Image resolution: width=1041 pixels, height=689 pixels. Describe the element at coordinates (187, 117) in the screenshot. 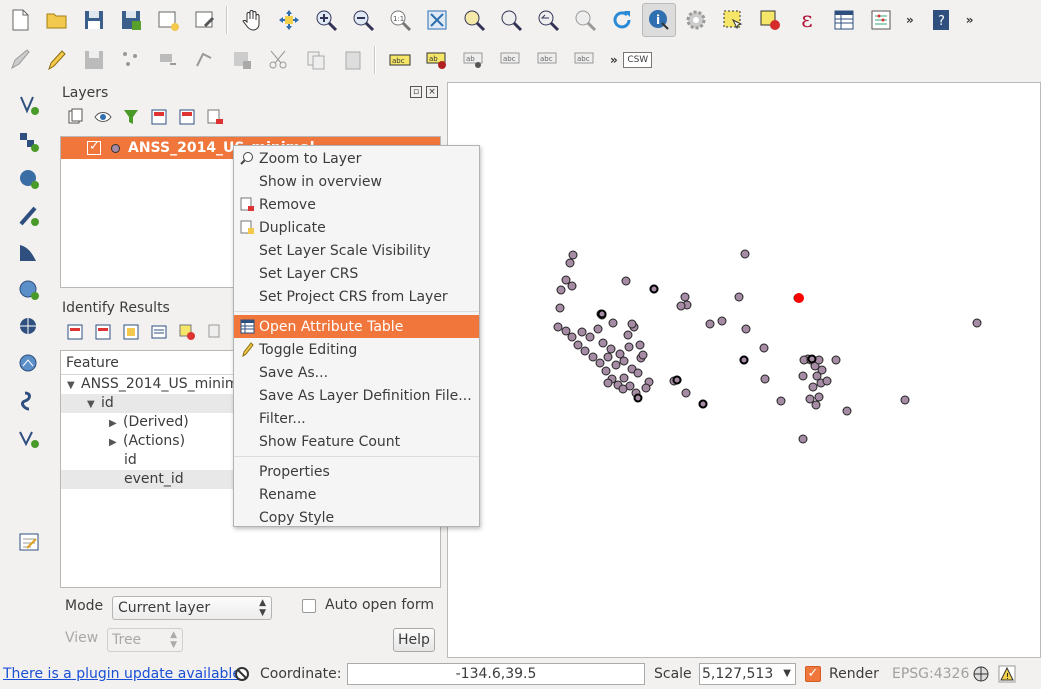

I see `collapse-all-icon` at that location.